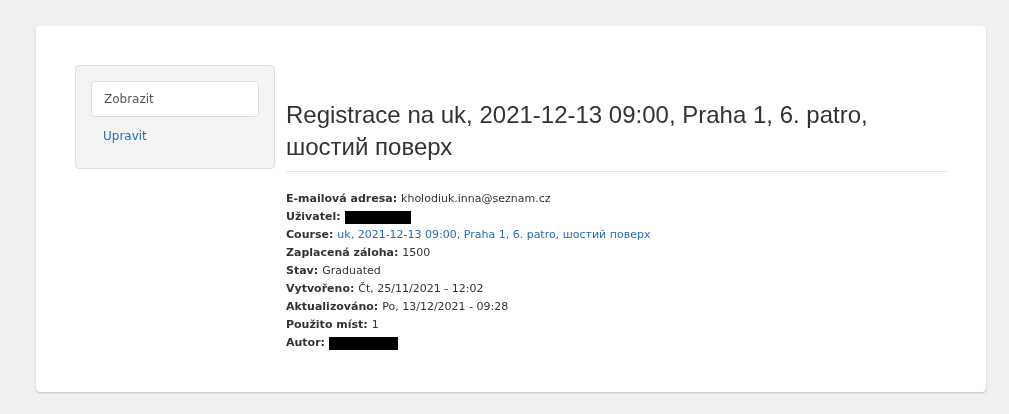  I want to click on field-value: 1500, so click(416, 253).